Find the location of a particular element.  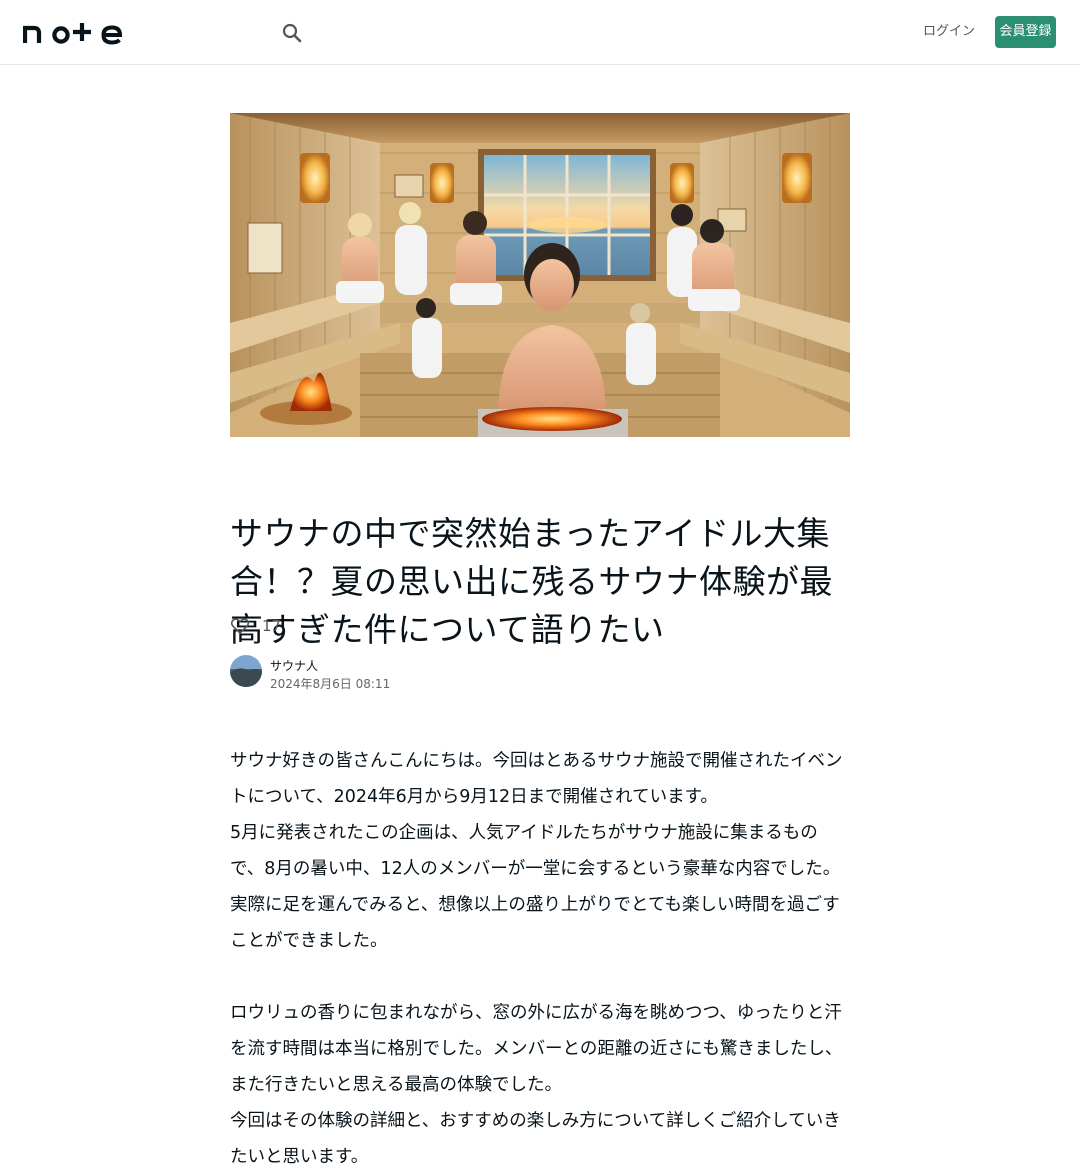

heart-icon is located at coordinates (240, 626).